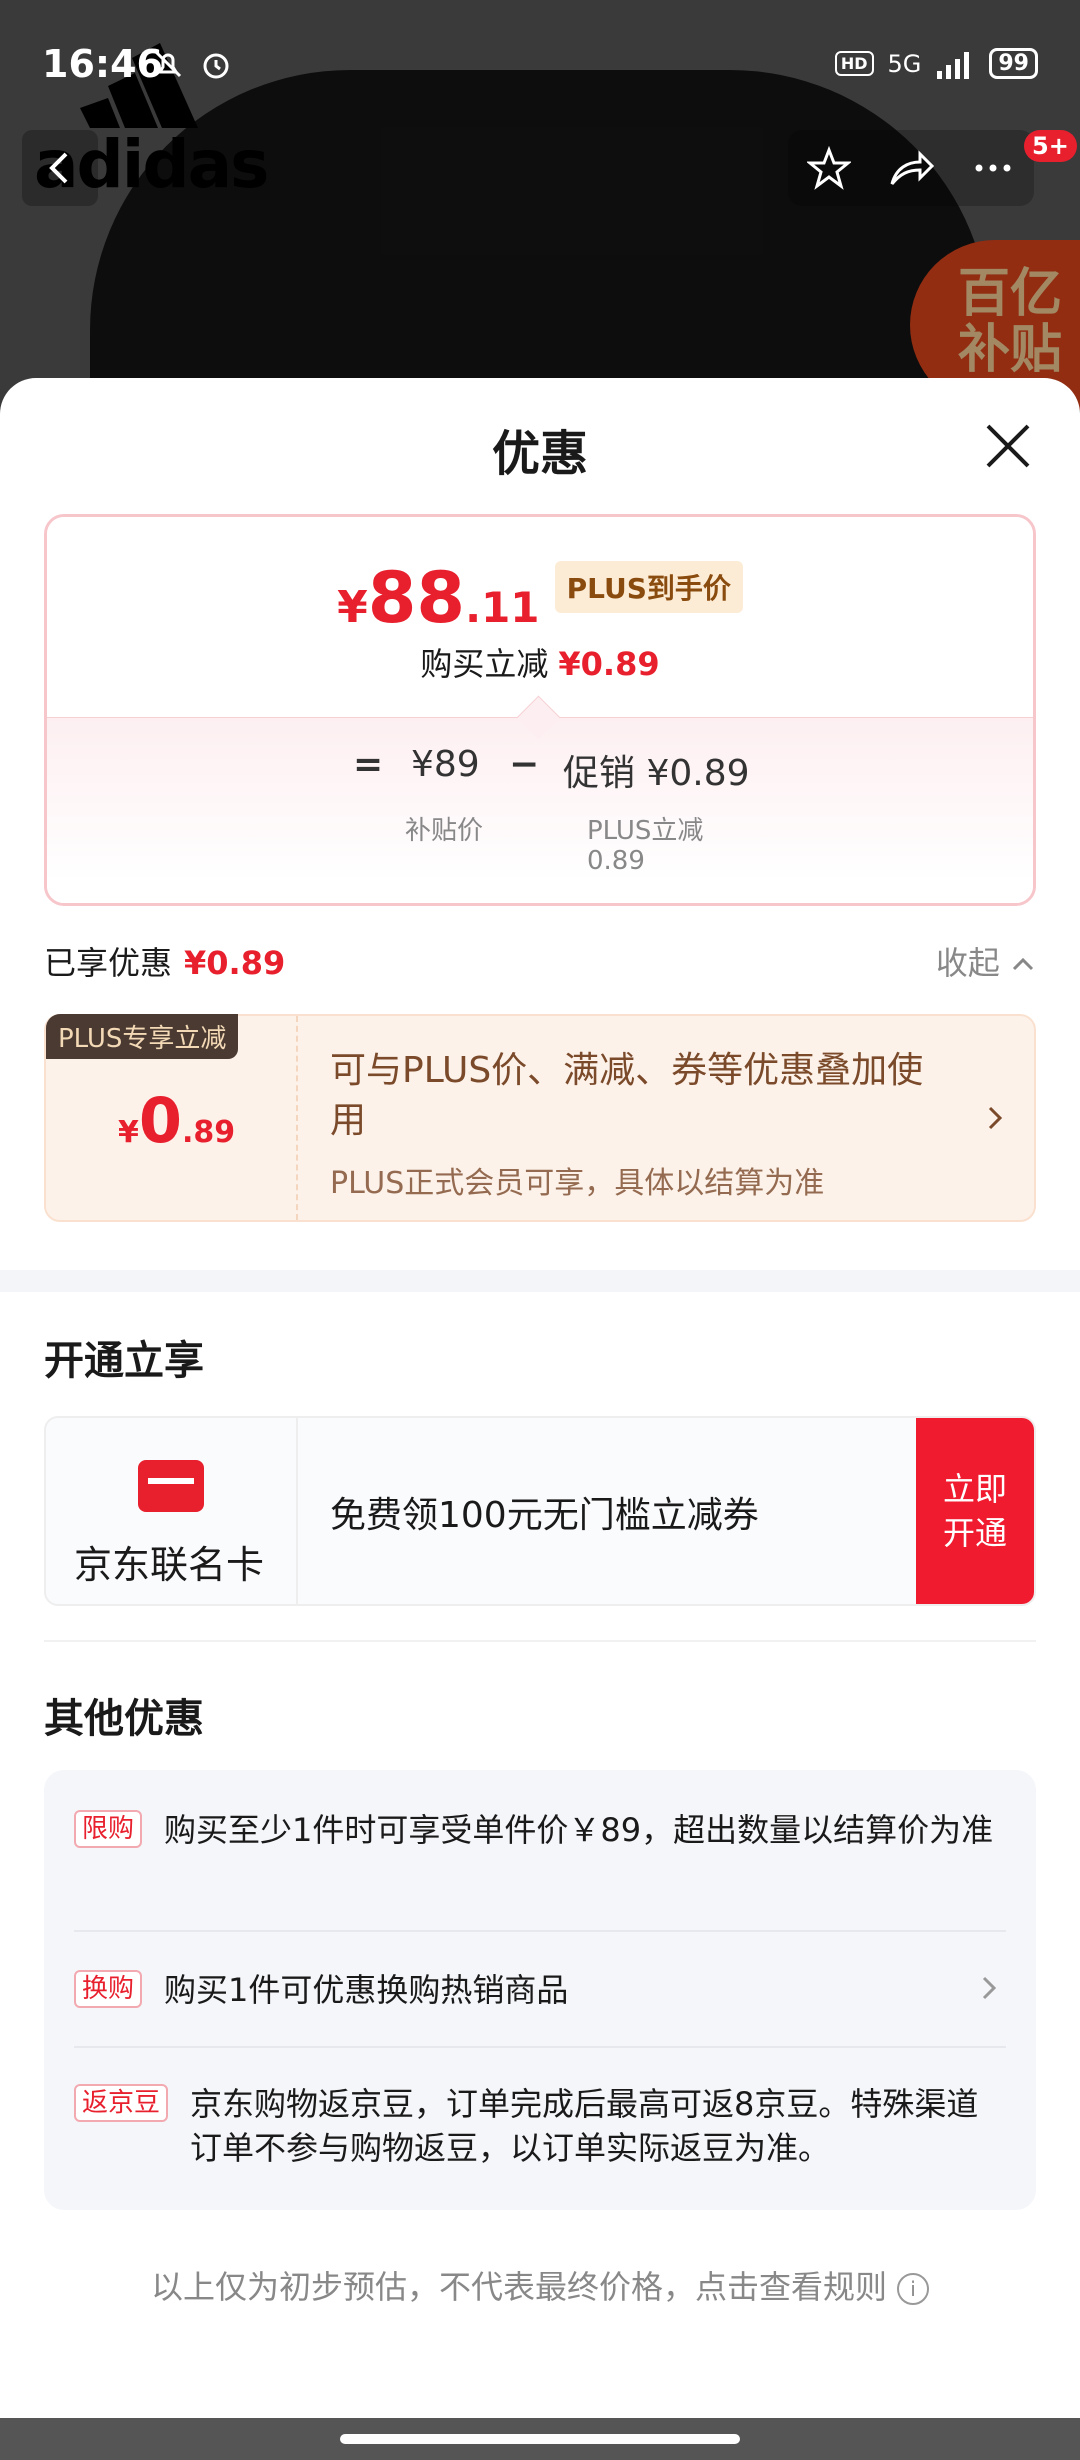 The image size is (1080, 2460). I want to click on plus-amount-currency: ¥, so click(128, 1132).